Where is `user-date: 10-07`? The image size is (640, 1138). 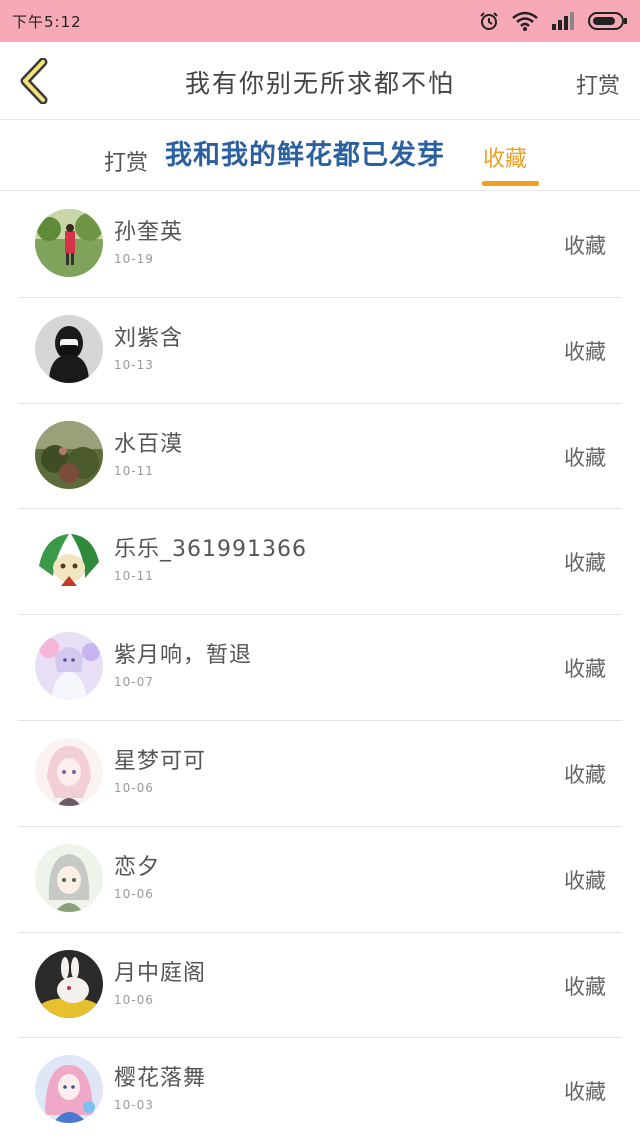 user-date: 10-07 is located at coordinates (134, 682).